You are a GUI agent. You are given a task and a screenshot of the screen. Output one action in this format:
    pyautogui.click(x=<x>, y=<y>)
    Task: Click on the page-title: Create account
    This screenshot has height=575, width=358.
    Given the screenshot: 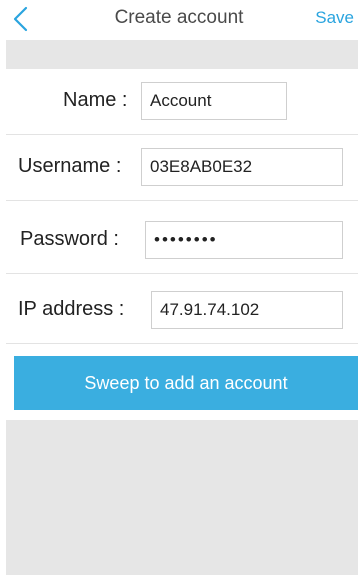 What is the action you would take?
    pyautogui.click(x=179, y=17)
    